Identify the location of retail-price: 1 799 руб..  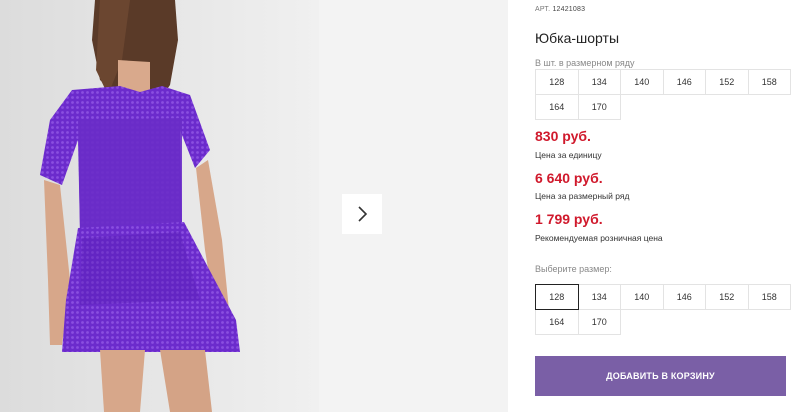
(569, 219).